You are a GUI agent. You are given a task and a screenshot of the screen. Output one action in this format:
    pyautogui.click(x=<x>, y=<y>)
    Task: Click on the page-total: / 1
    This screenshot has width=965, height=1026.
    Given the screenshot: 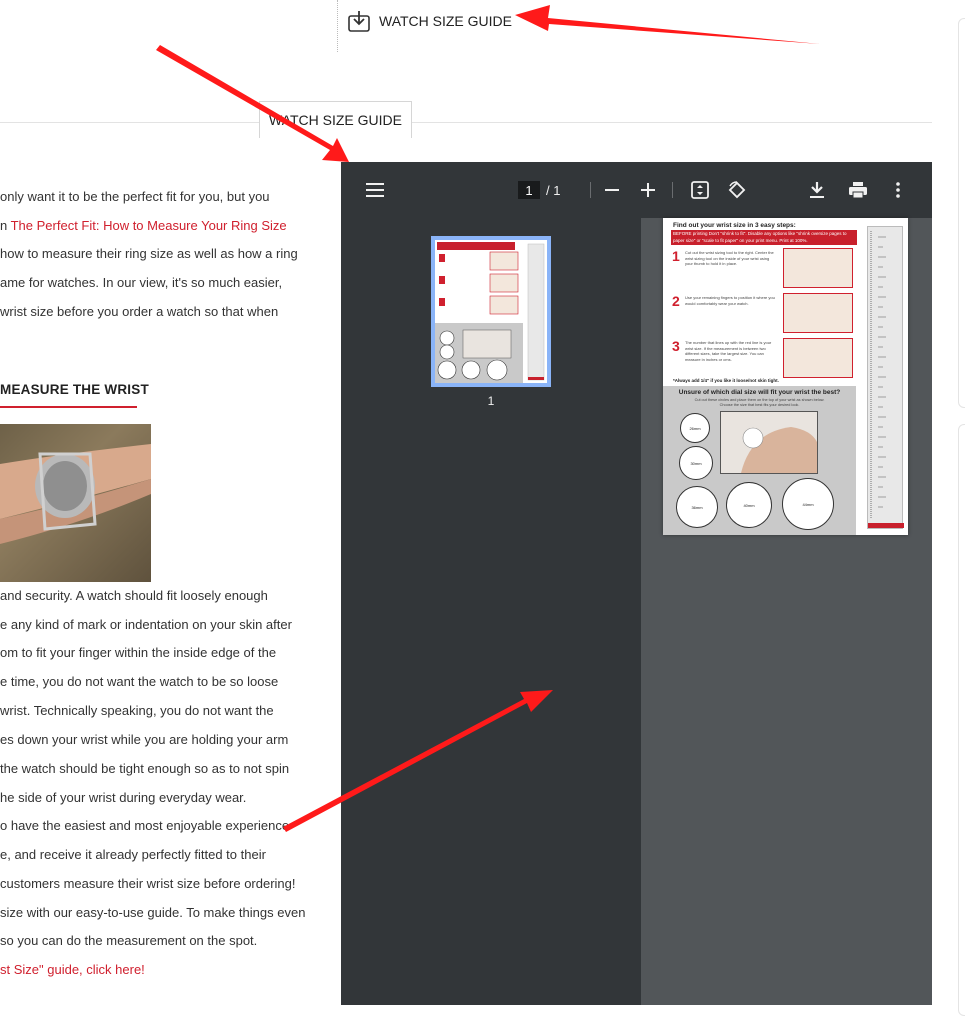 What is the action you would take?
    pyautogui.click(x=553, y=190)
    